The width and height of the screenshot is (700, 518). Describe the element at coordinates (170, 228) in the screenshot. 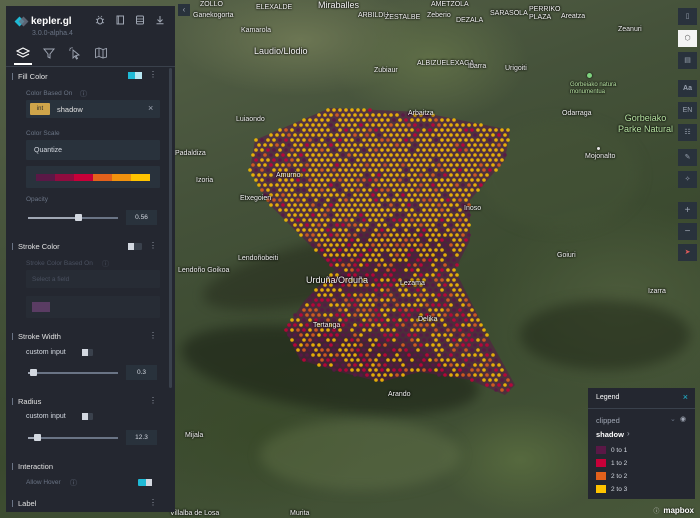

I see `panel-scrollbar` at that location.